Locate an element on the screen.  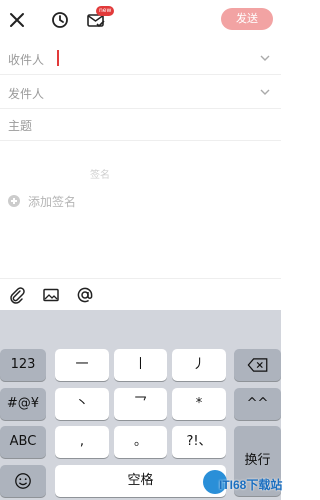
close-icon is located at coordinates (17, 20).